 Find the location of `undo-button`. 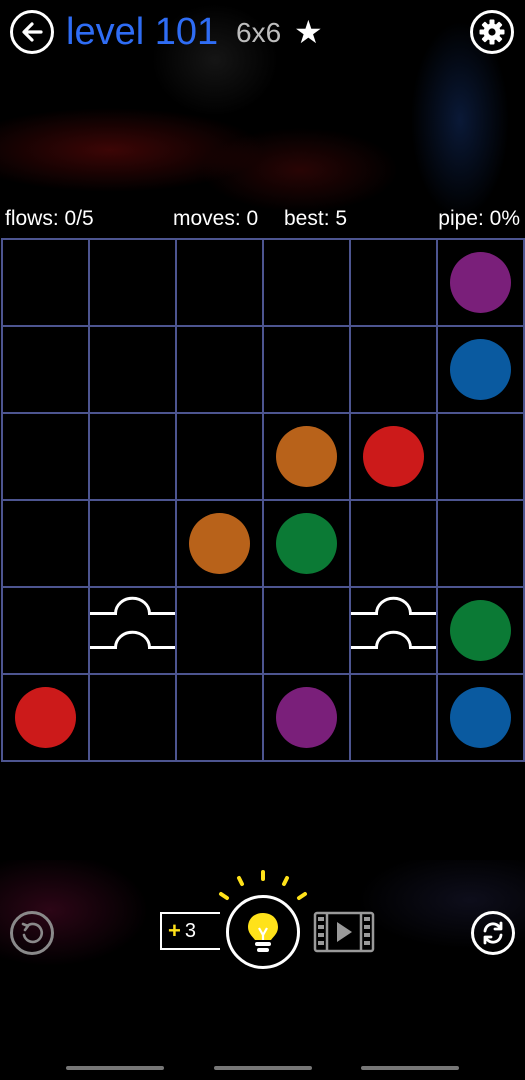

undo-button is located at coordinates (32, 933).